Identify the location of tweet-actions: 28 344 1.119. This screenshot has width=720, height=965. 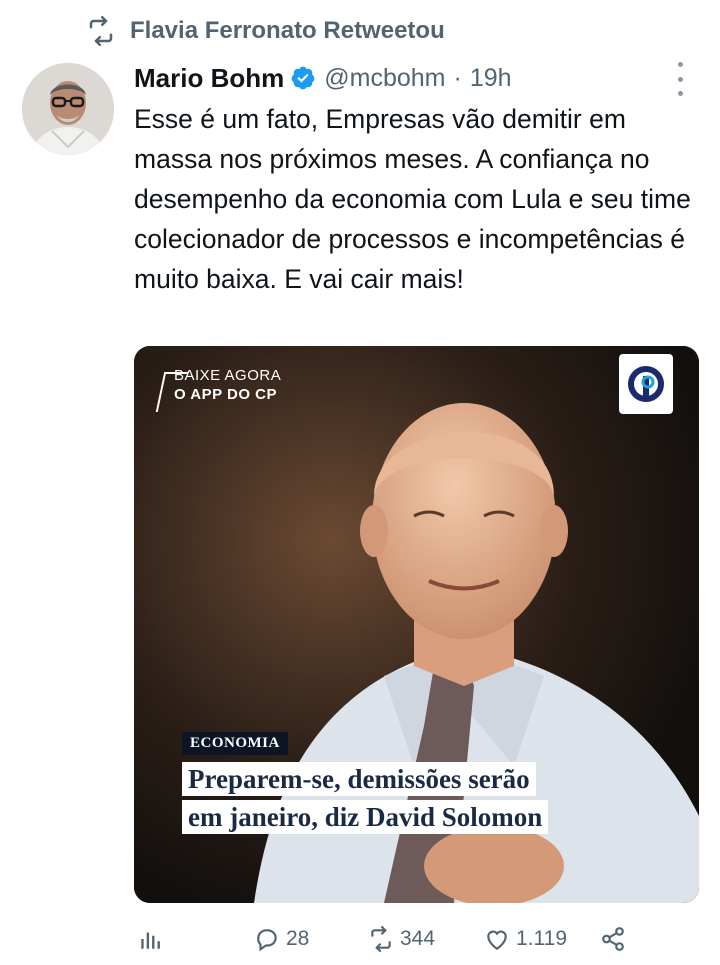
(384, 939).